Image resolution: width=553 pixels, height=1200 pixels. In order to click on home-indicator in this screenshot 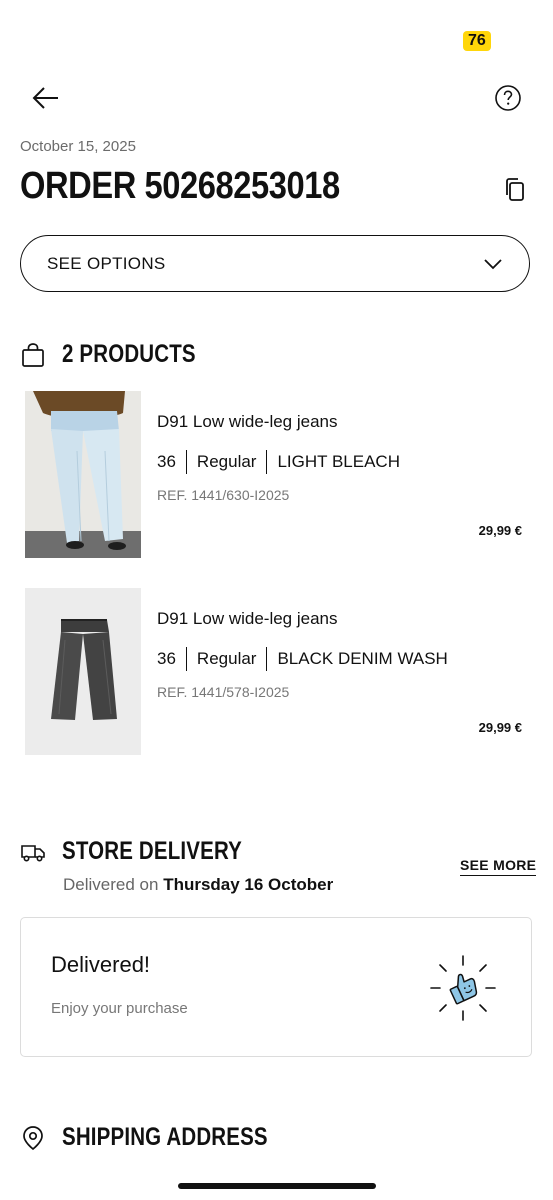, I will do `click(277, 1186)`.